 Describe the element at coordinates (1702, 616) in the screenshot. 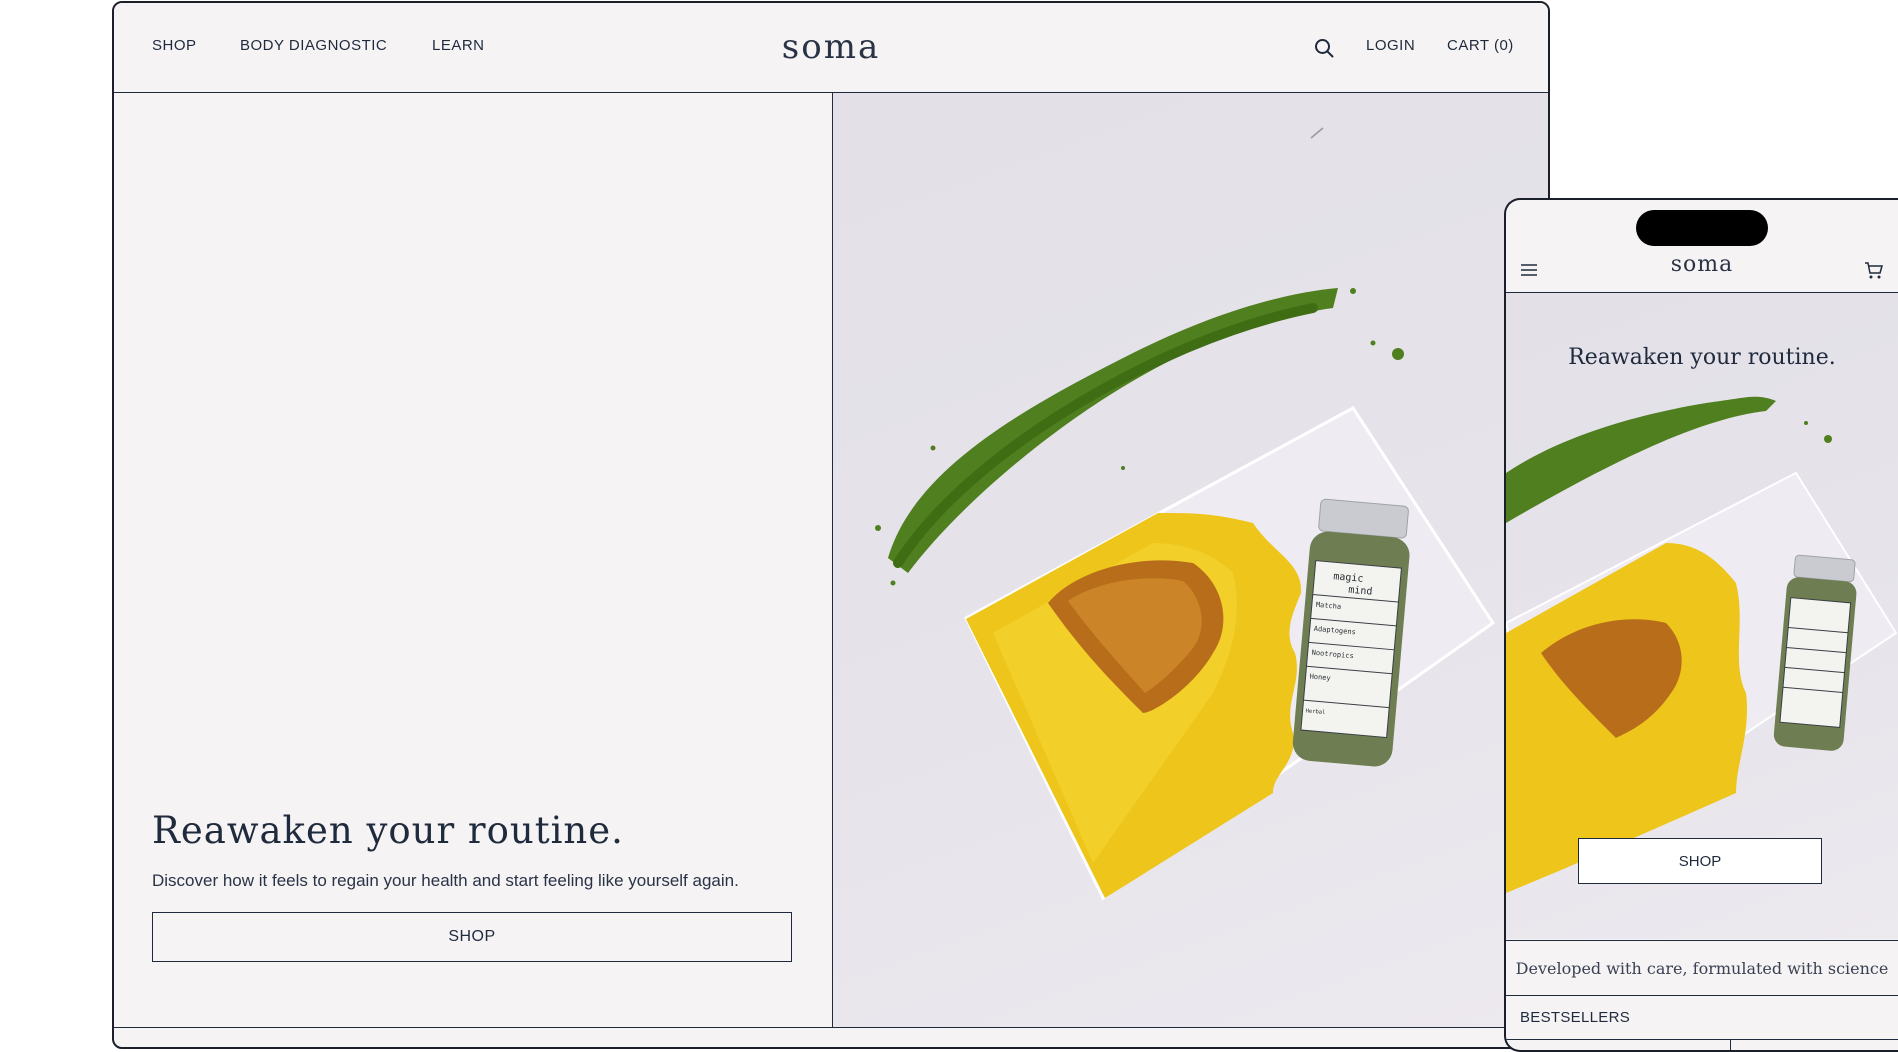

I see `mobile-hero: Reawaken your routine. SHOP` at that location.